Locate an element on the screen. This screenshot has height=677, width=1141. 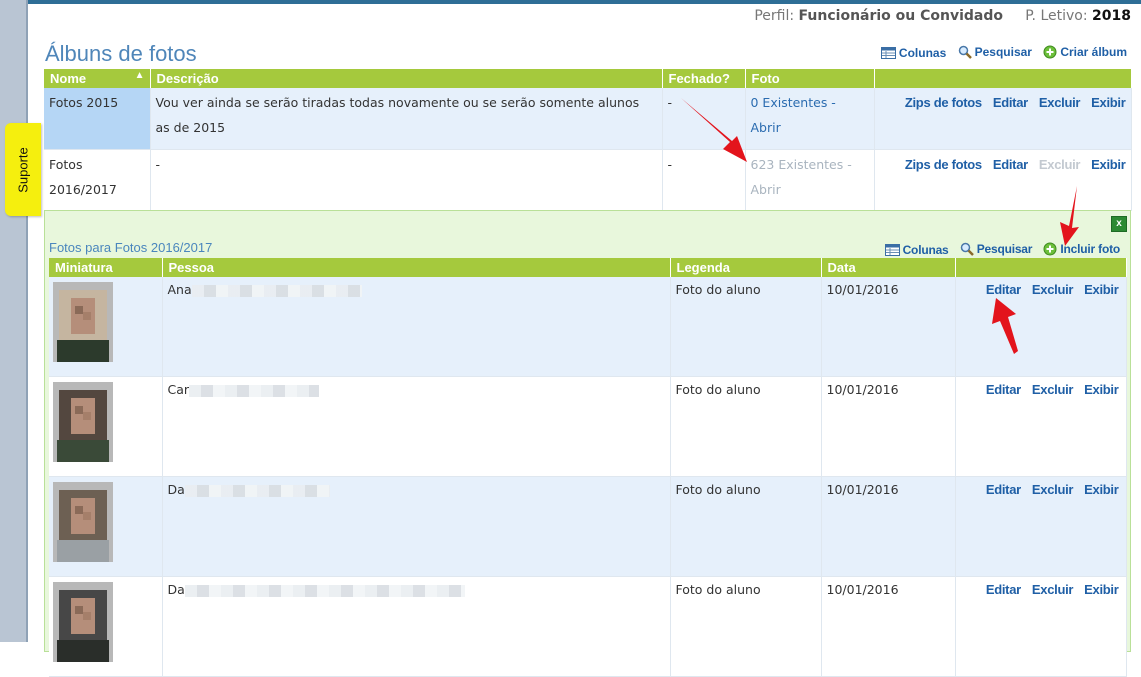
column-header-photo: Foto is located at coordinates (810, 78).